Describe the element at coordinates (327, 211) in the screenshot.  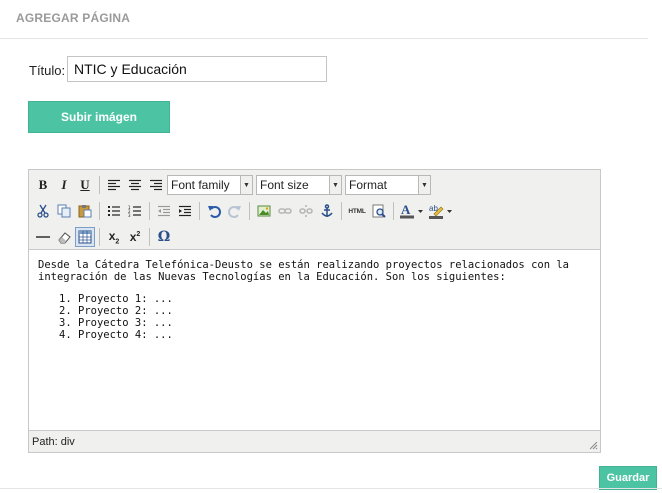
I see `anchor-icon` at that location.